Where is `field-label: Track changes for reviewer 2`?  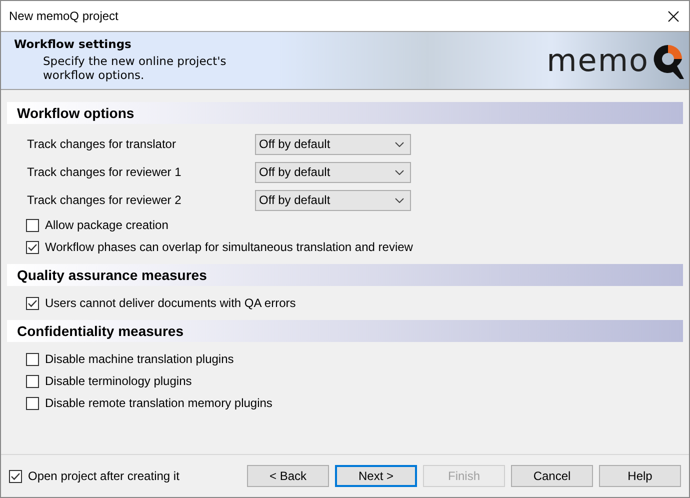 field-label: Track changes for reviewer 2 is located at coordinates (104, 200).